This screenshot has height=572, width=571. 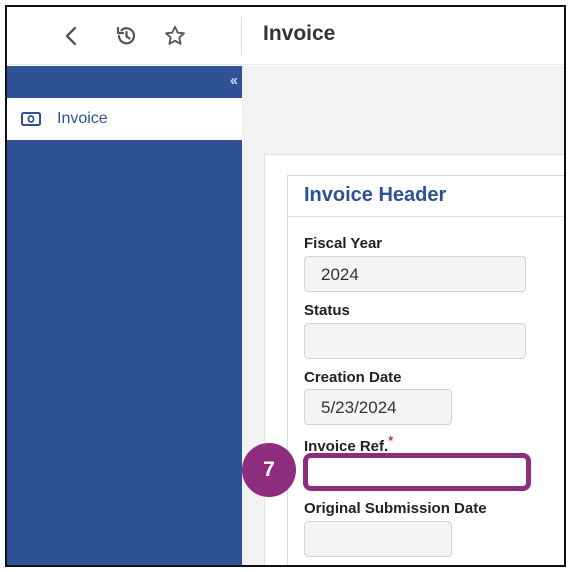 What do you see at coordinates (31, 119) in the screenshot?
I see `money-bill-icon` at bounding box center [31, 119].